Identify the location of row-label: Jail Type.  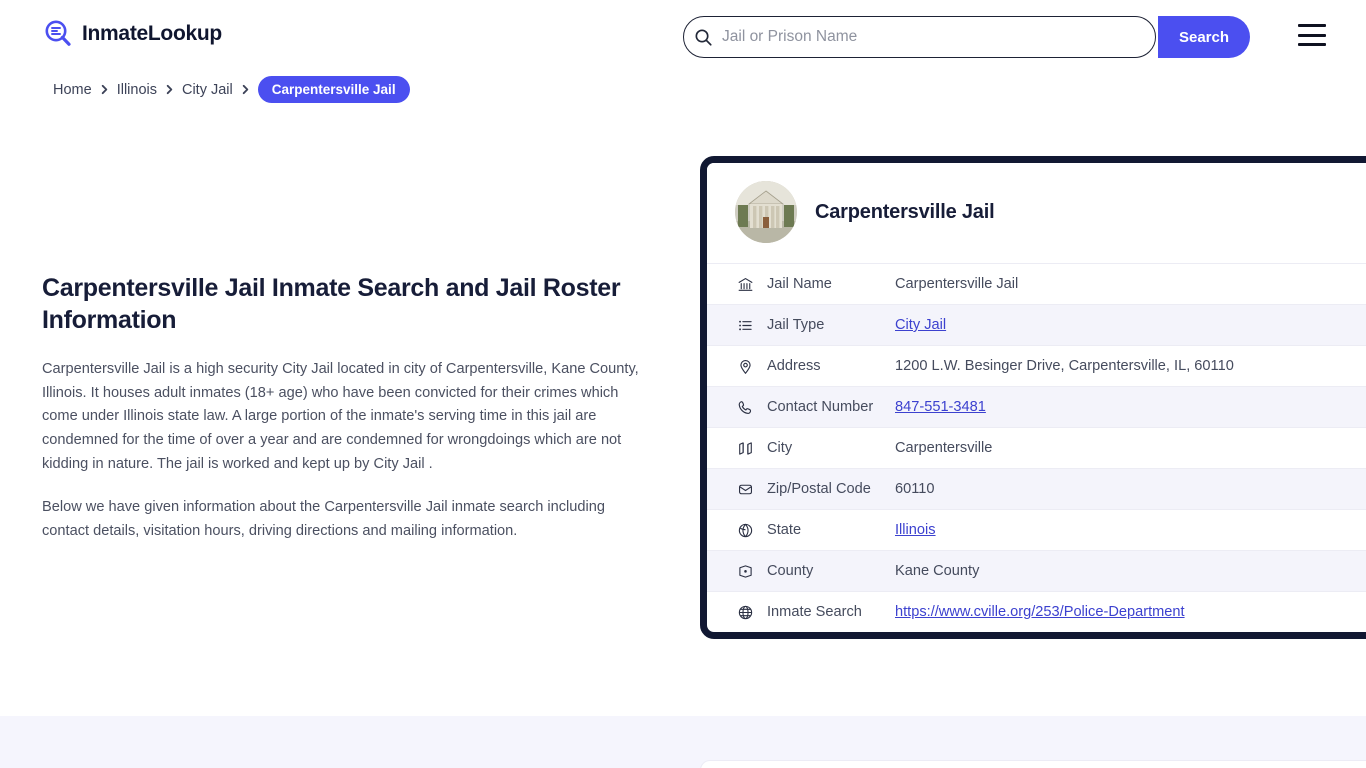
(796, 325).